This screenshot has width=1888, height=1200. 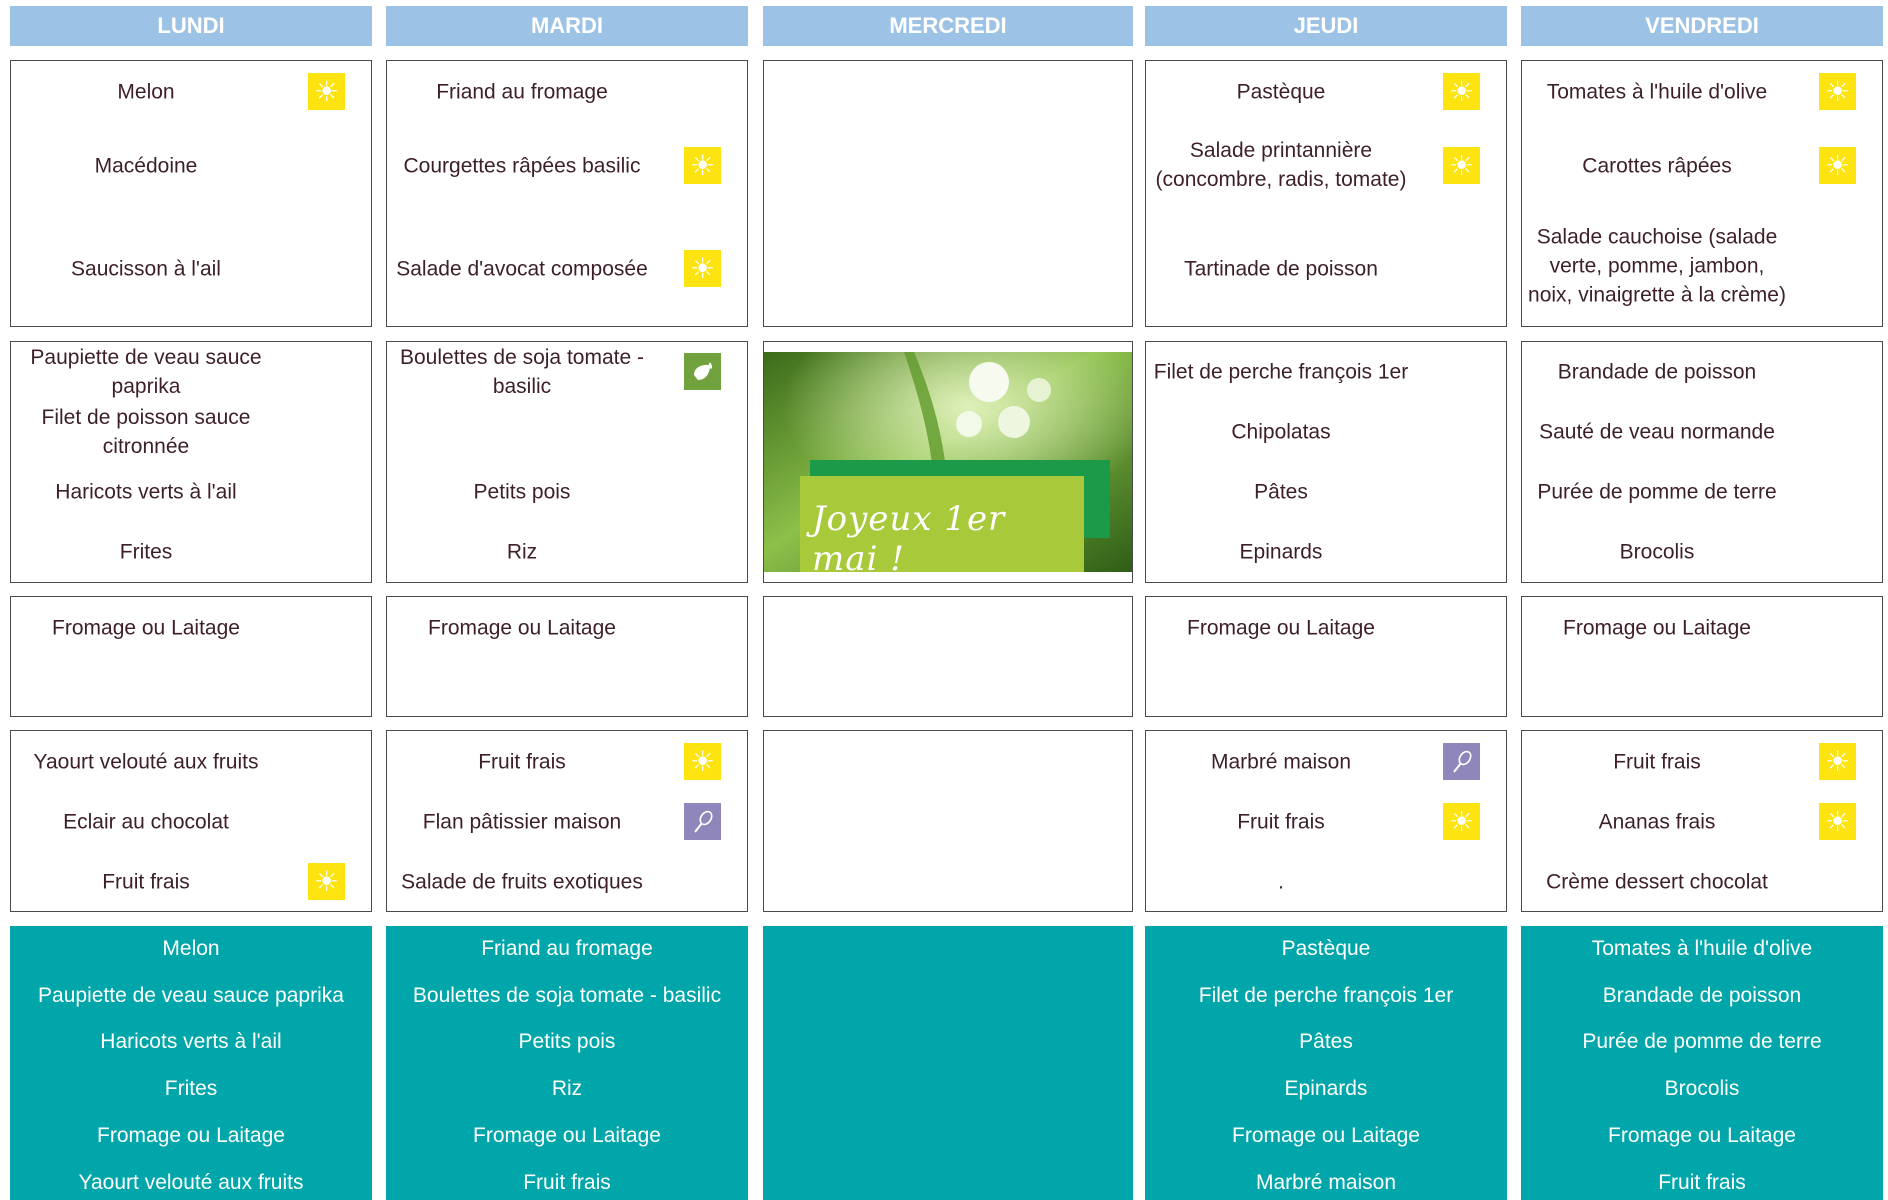 I want to click on summary-line: Pâtes, so click(x=1326, y=1041).